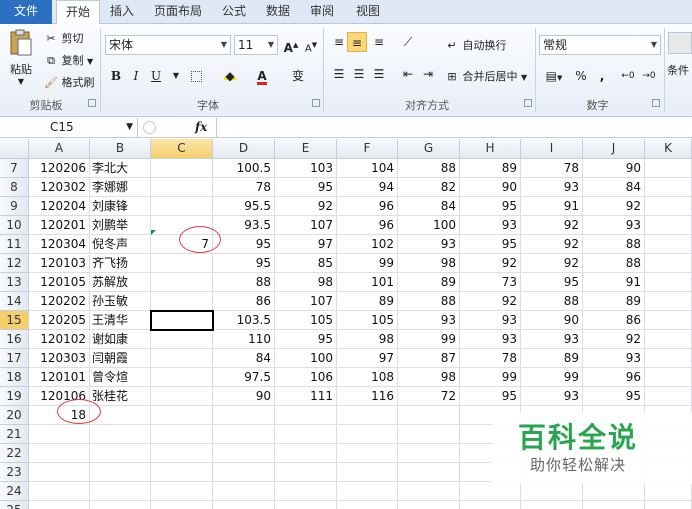 The height and width of the screenshot is (509, 692). What do you see at coordinates (59, 244) in the screenshot?
I see `cell-a11: 120304` at bounding box center [59, 244].